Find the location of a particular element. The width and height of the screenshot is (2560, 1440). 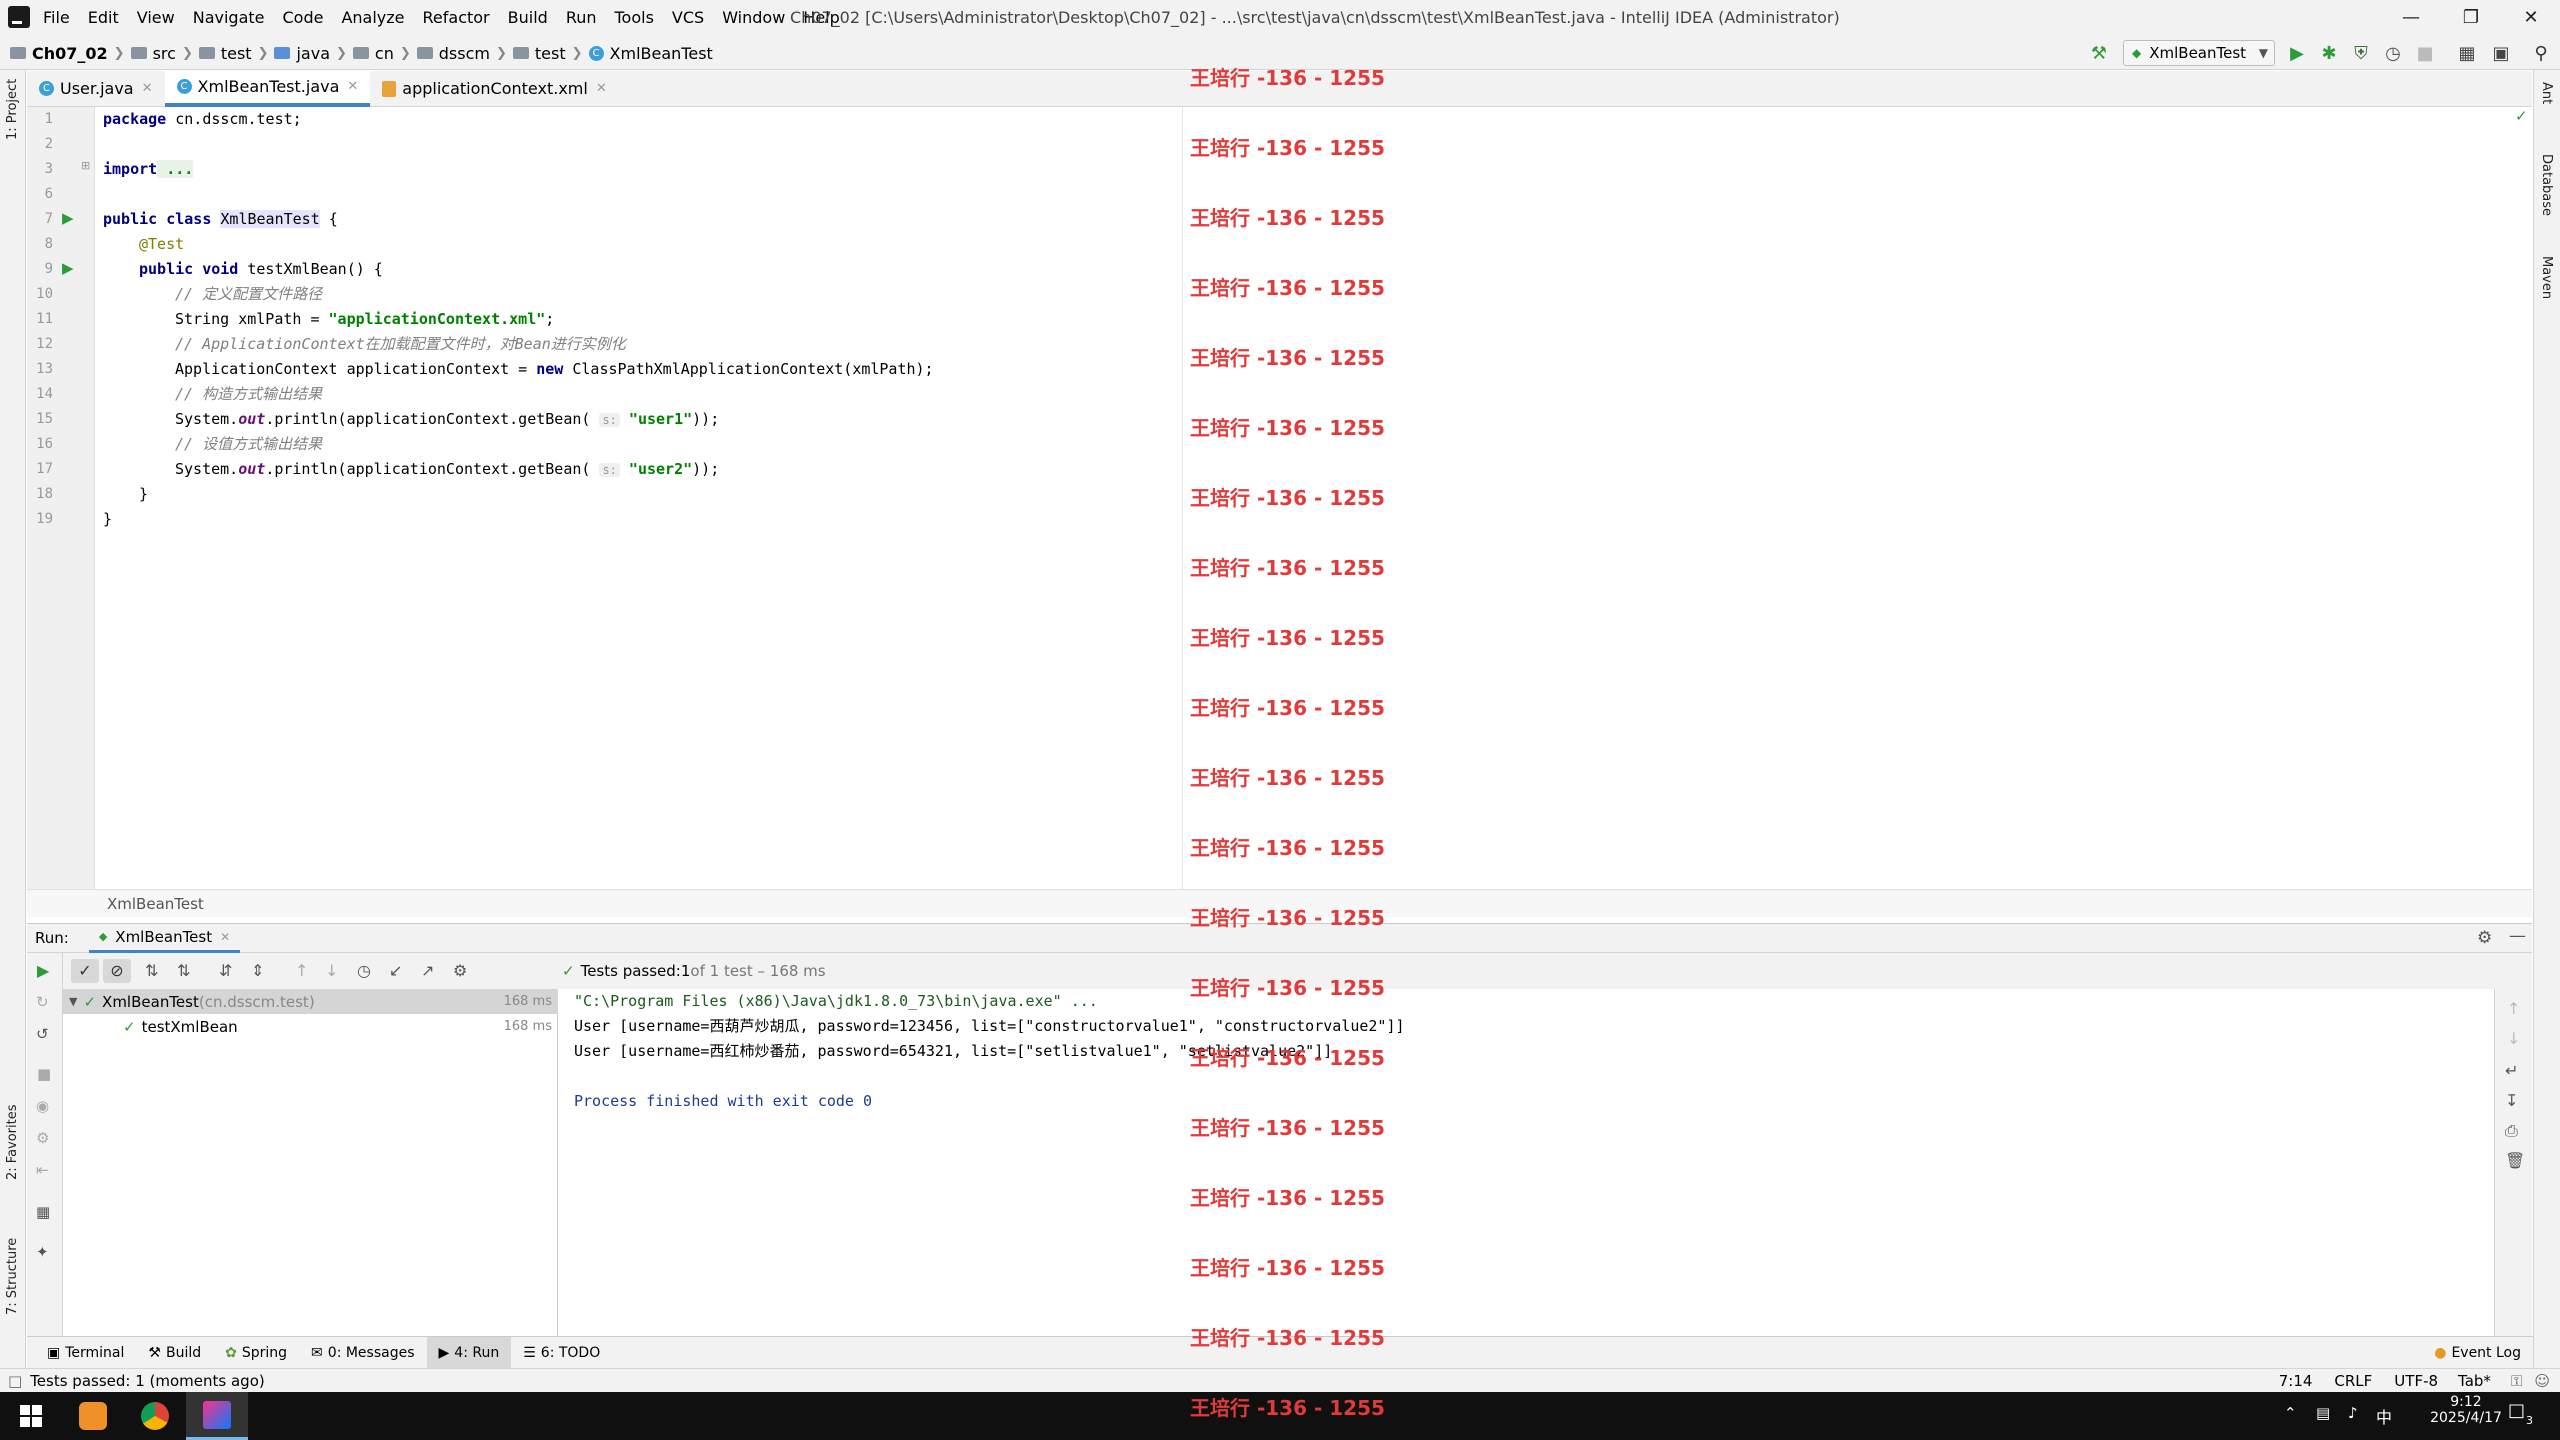

tab-messages: ✉ 0: Messages is located at coordinates (362, 1353).